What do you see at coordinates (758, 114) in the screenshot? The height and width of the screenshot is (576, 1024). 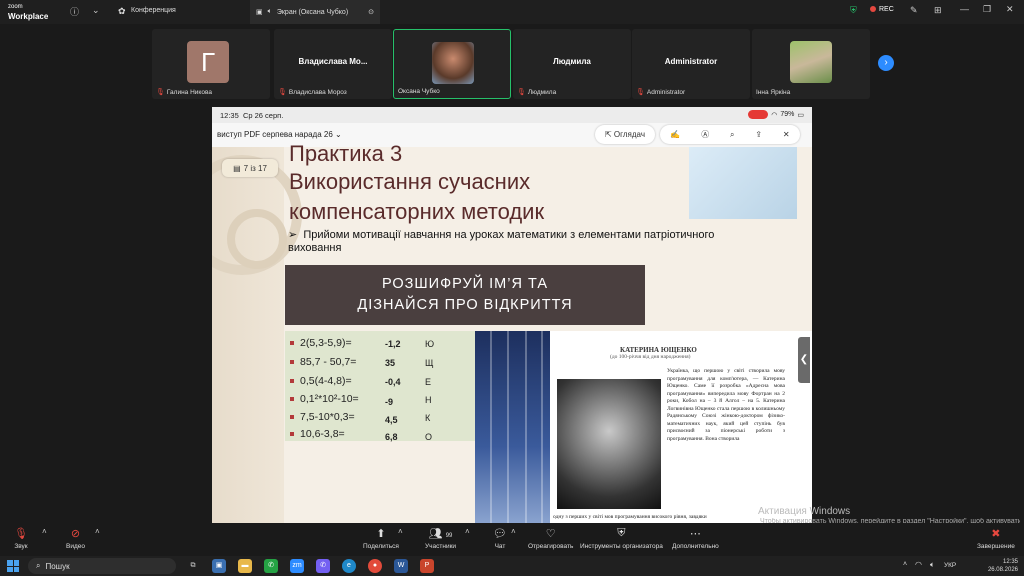 I see `record-pill-icon` at bounding box center [758, 114].